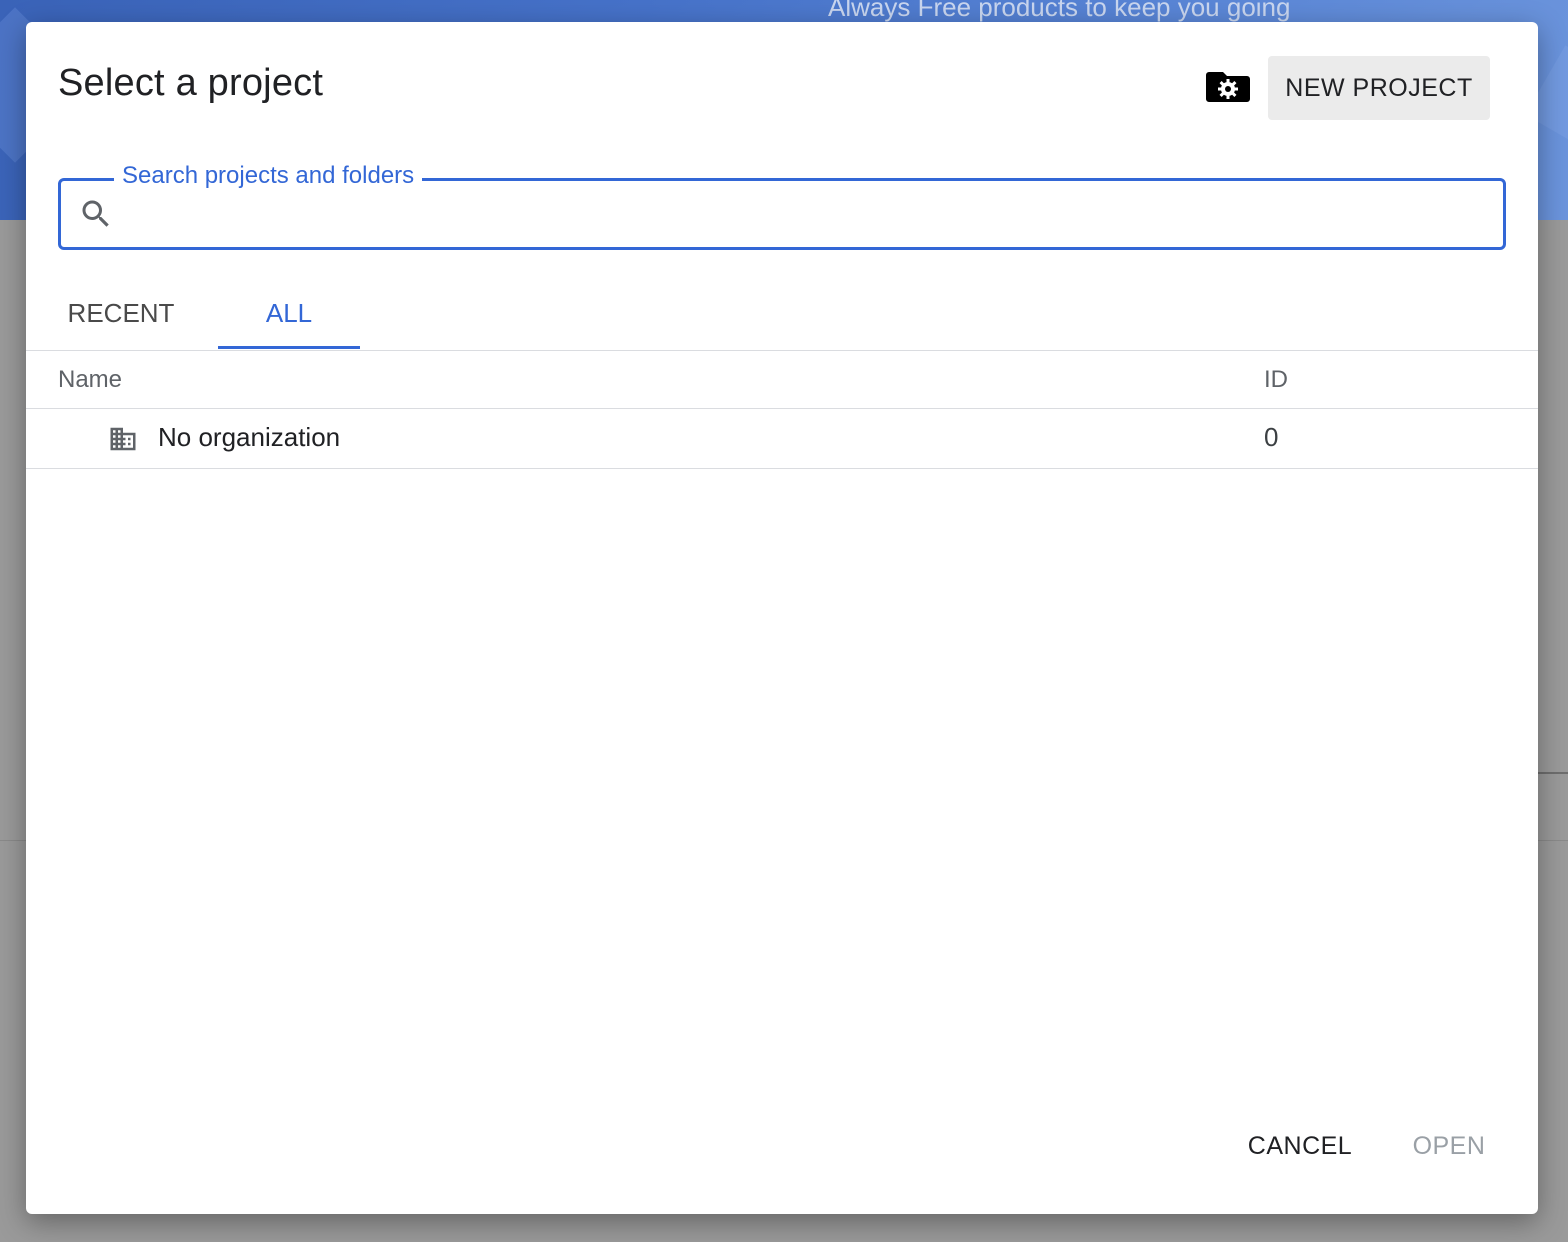 This screenshot has width=1568, height=1242. Describe the element at coordinates (1449, 1146) in the screenshot. I see `open-button: OPEN` at that location.